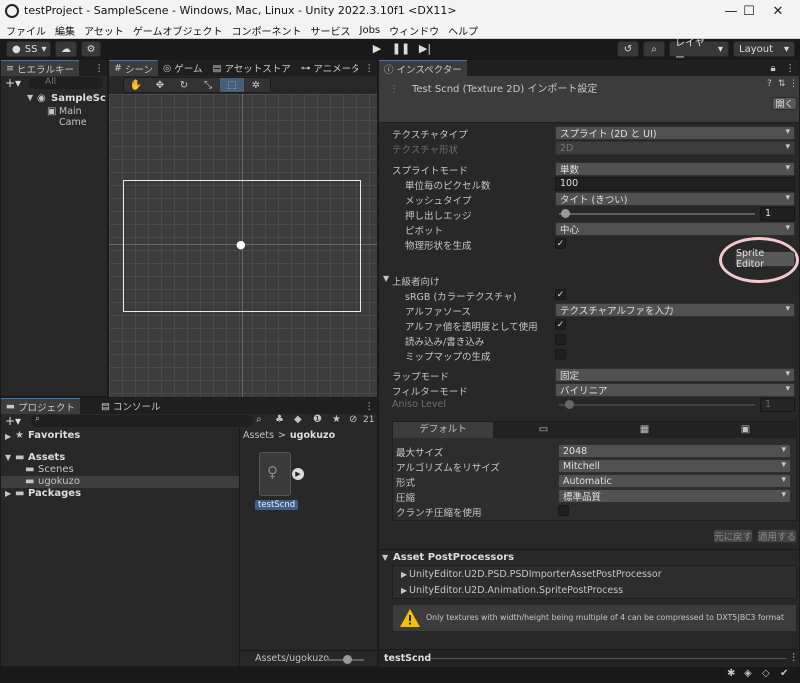 The height and width of the screenshot is (683, 800). I want to click on hierarchy-item: ▣ Main Came, so click(54, 117).